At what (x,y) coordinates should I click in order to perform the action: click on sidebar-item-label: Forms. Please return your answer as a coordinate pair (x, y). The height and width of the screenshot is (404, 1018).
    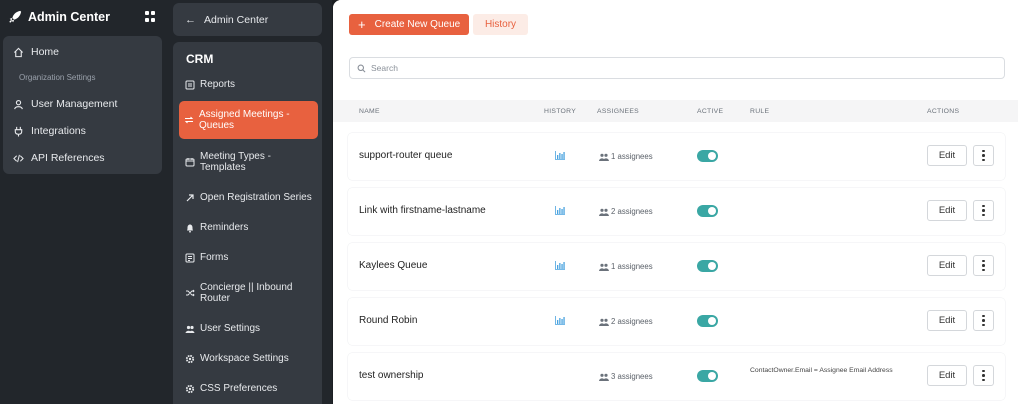
    Looking at the image, I should click on (214, 258).